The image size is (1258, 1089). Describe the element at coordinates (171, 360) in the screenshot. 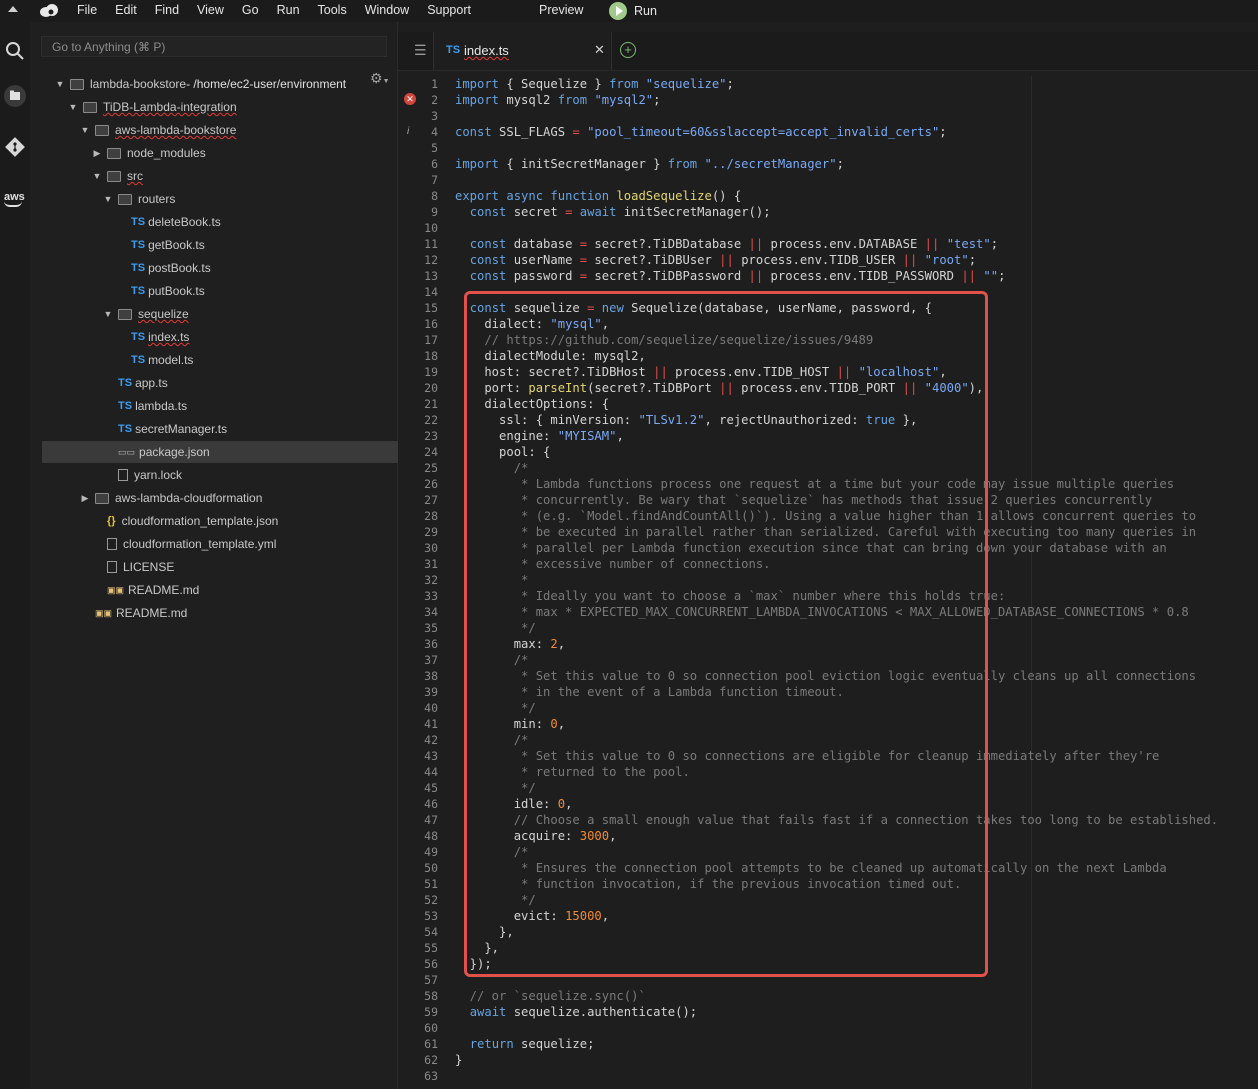

I see `tree-item-label: model.ts` at that location.